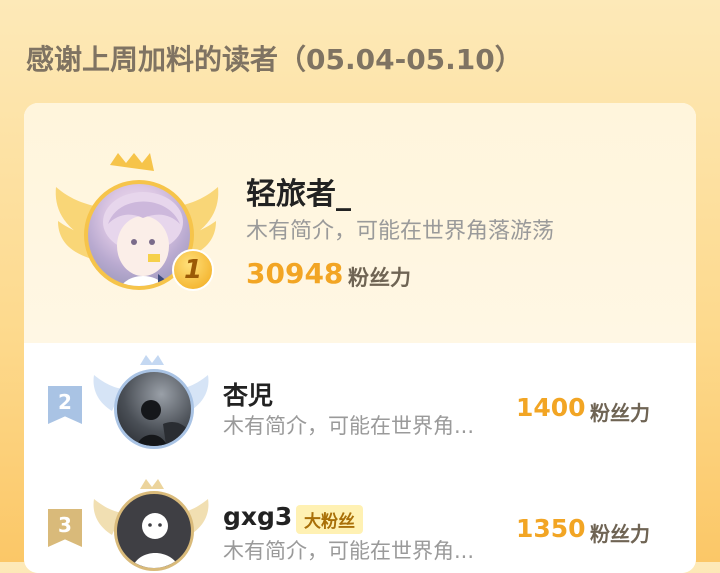  Describe the element at coordinates (257, 516) in the screenshot. I see `reader-name: gxg3` at that location.